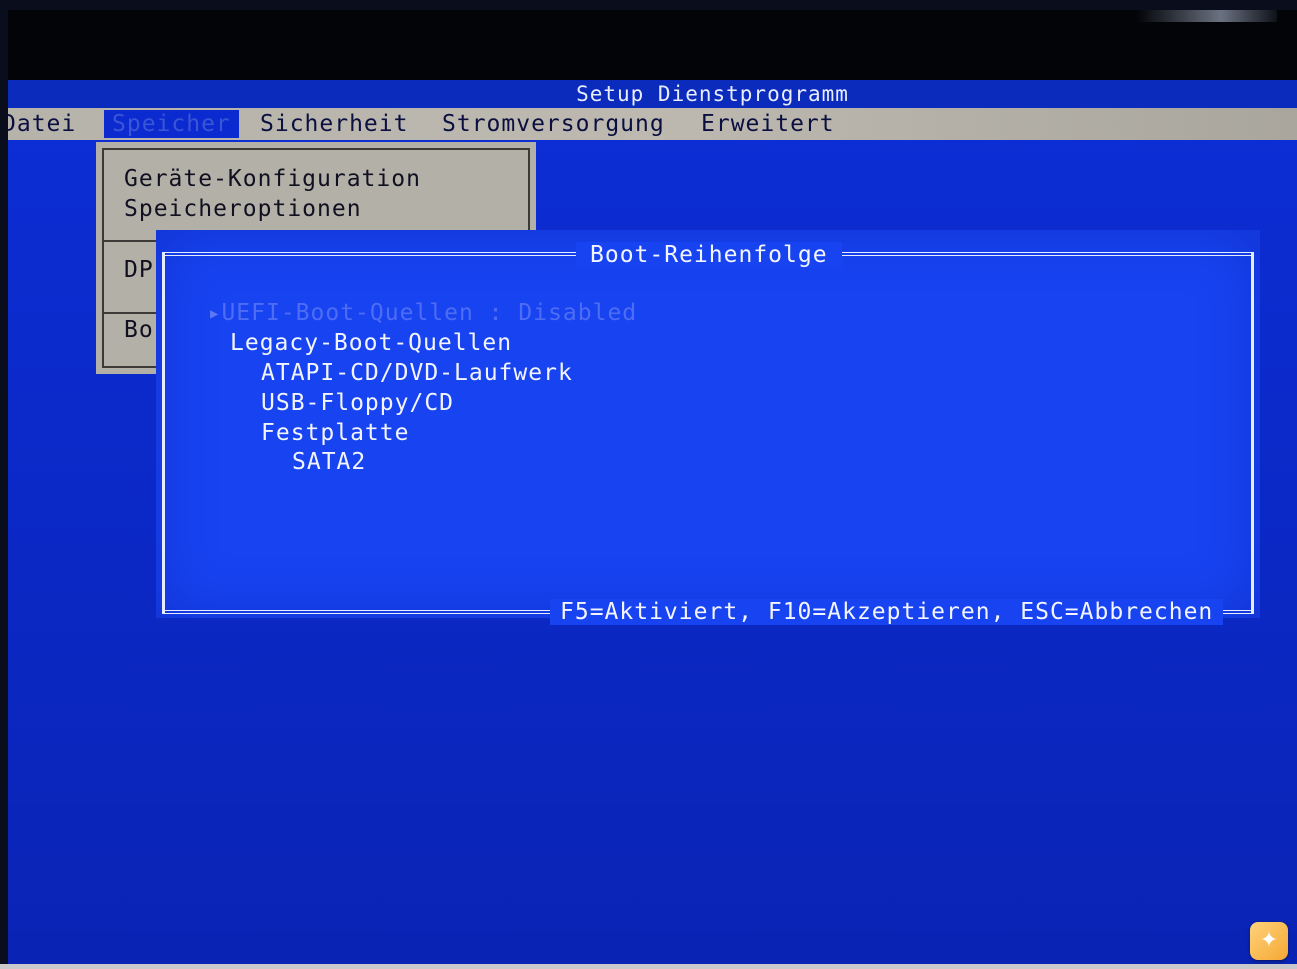 Image resolution: width=1297 pixels, height=969 pixels. What do you see at coordinates (243, 209) in the screenshot?
I see `submenu-item-speicheroptionen: Speicheroptionen` at bounding box center [243, 209].